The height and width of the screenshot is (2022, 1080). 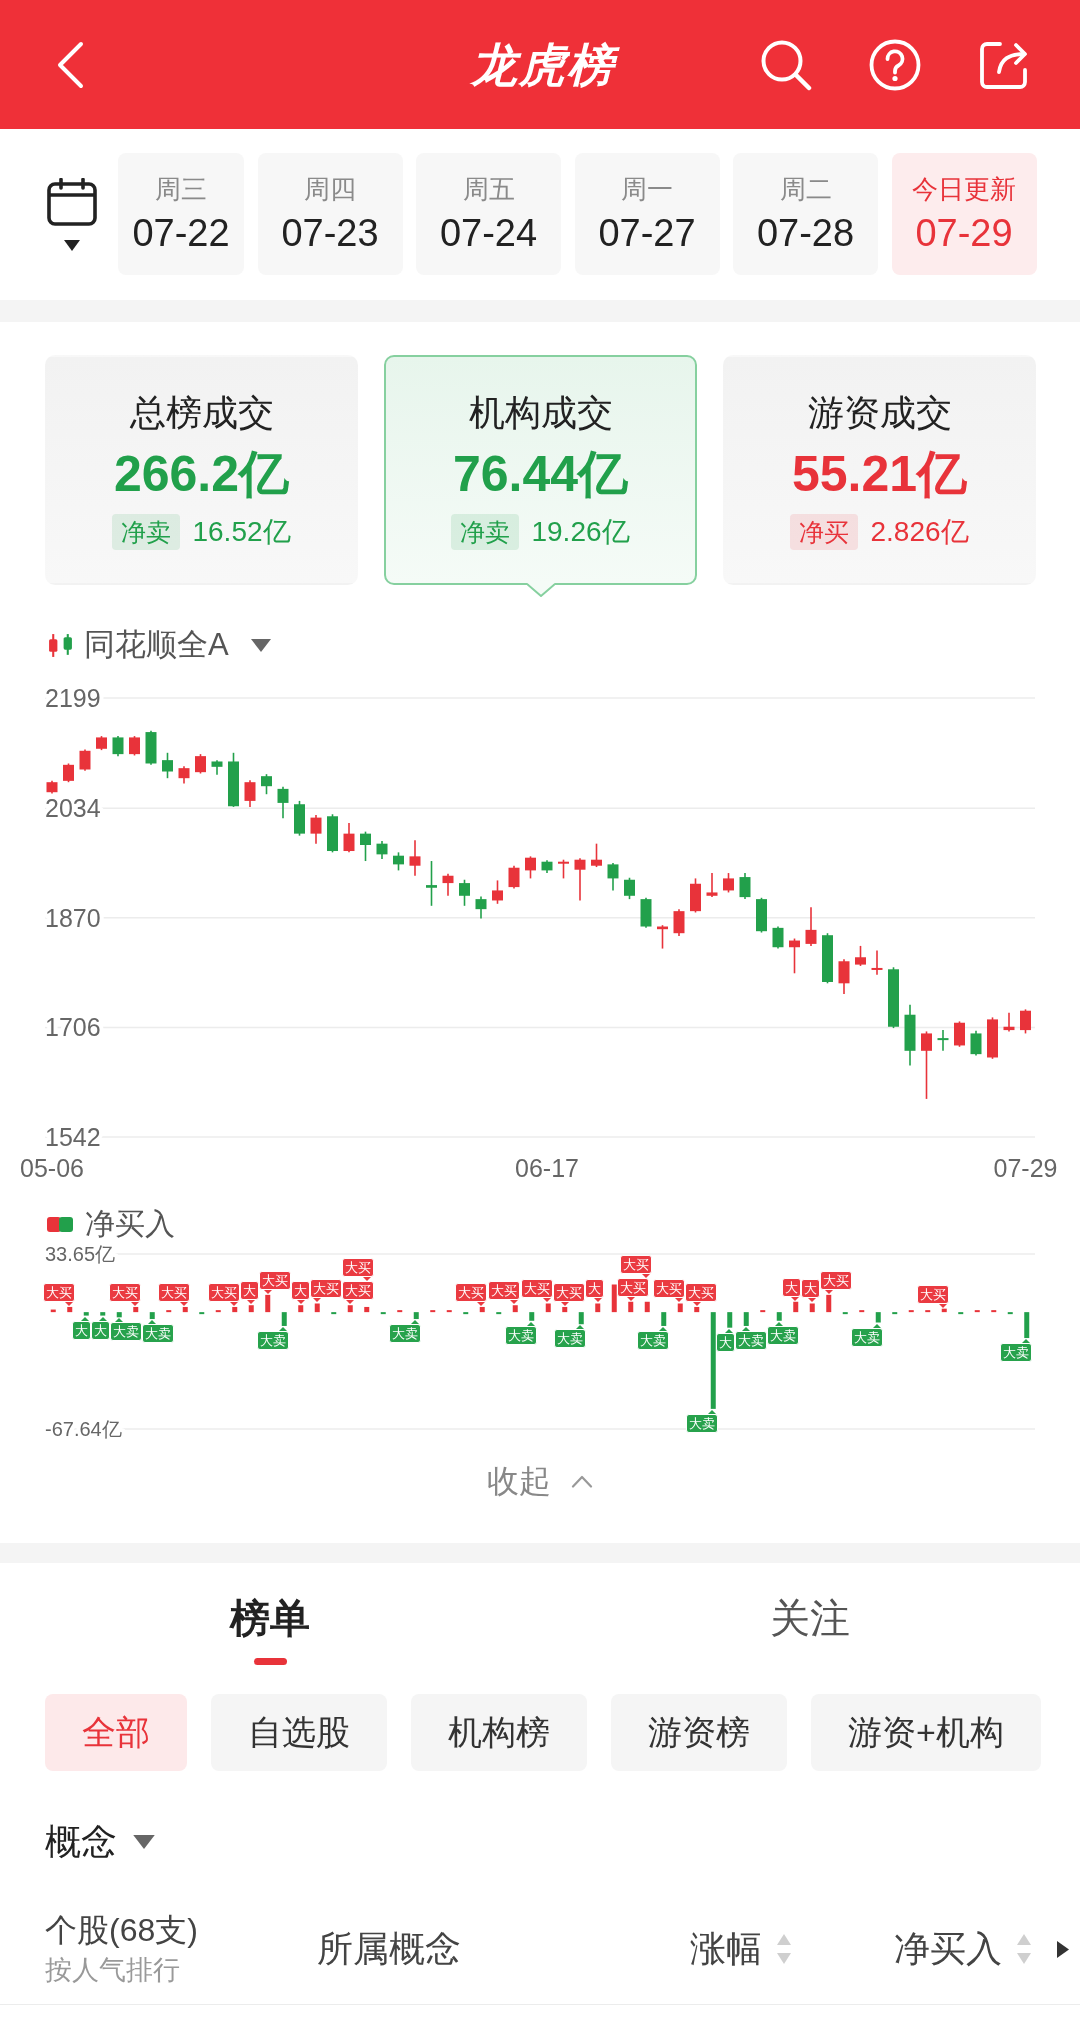 What do you see at coordinates (330, 214) in the screenshot?
I see `date-tab: 周四 07-23` at bounding box center [330, 214].